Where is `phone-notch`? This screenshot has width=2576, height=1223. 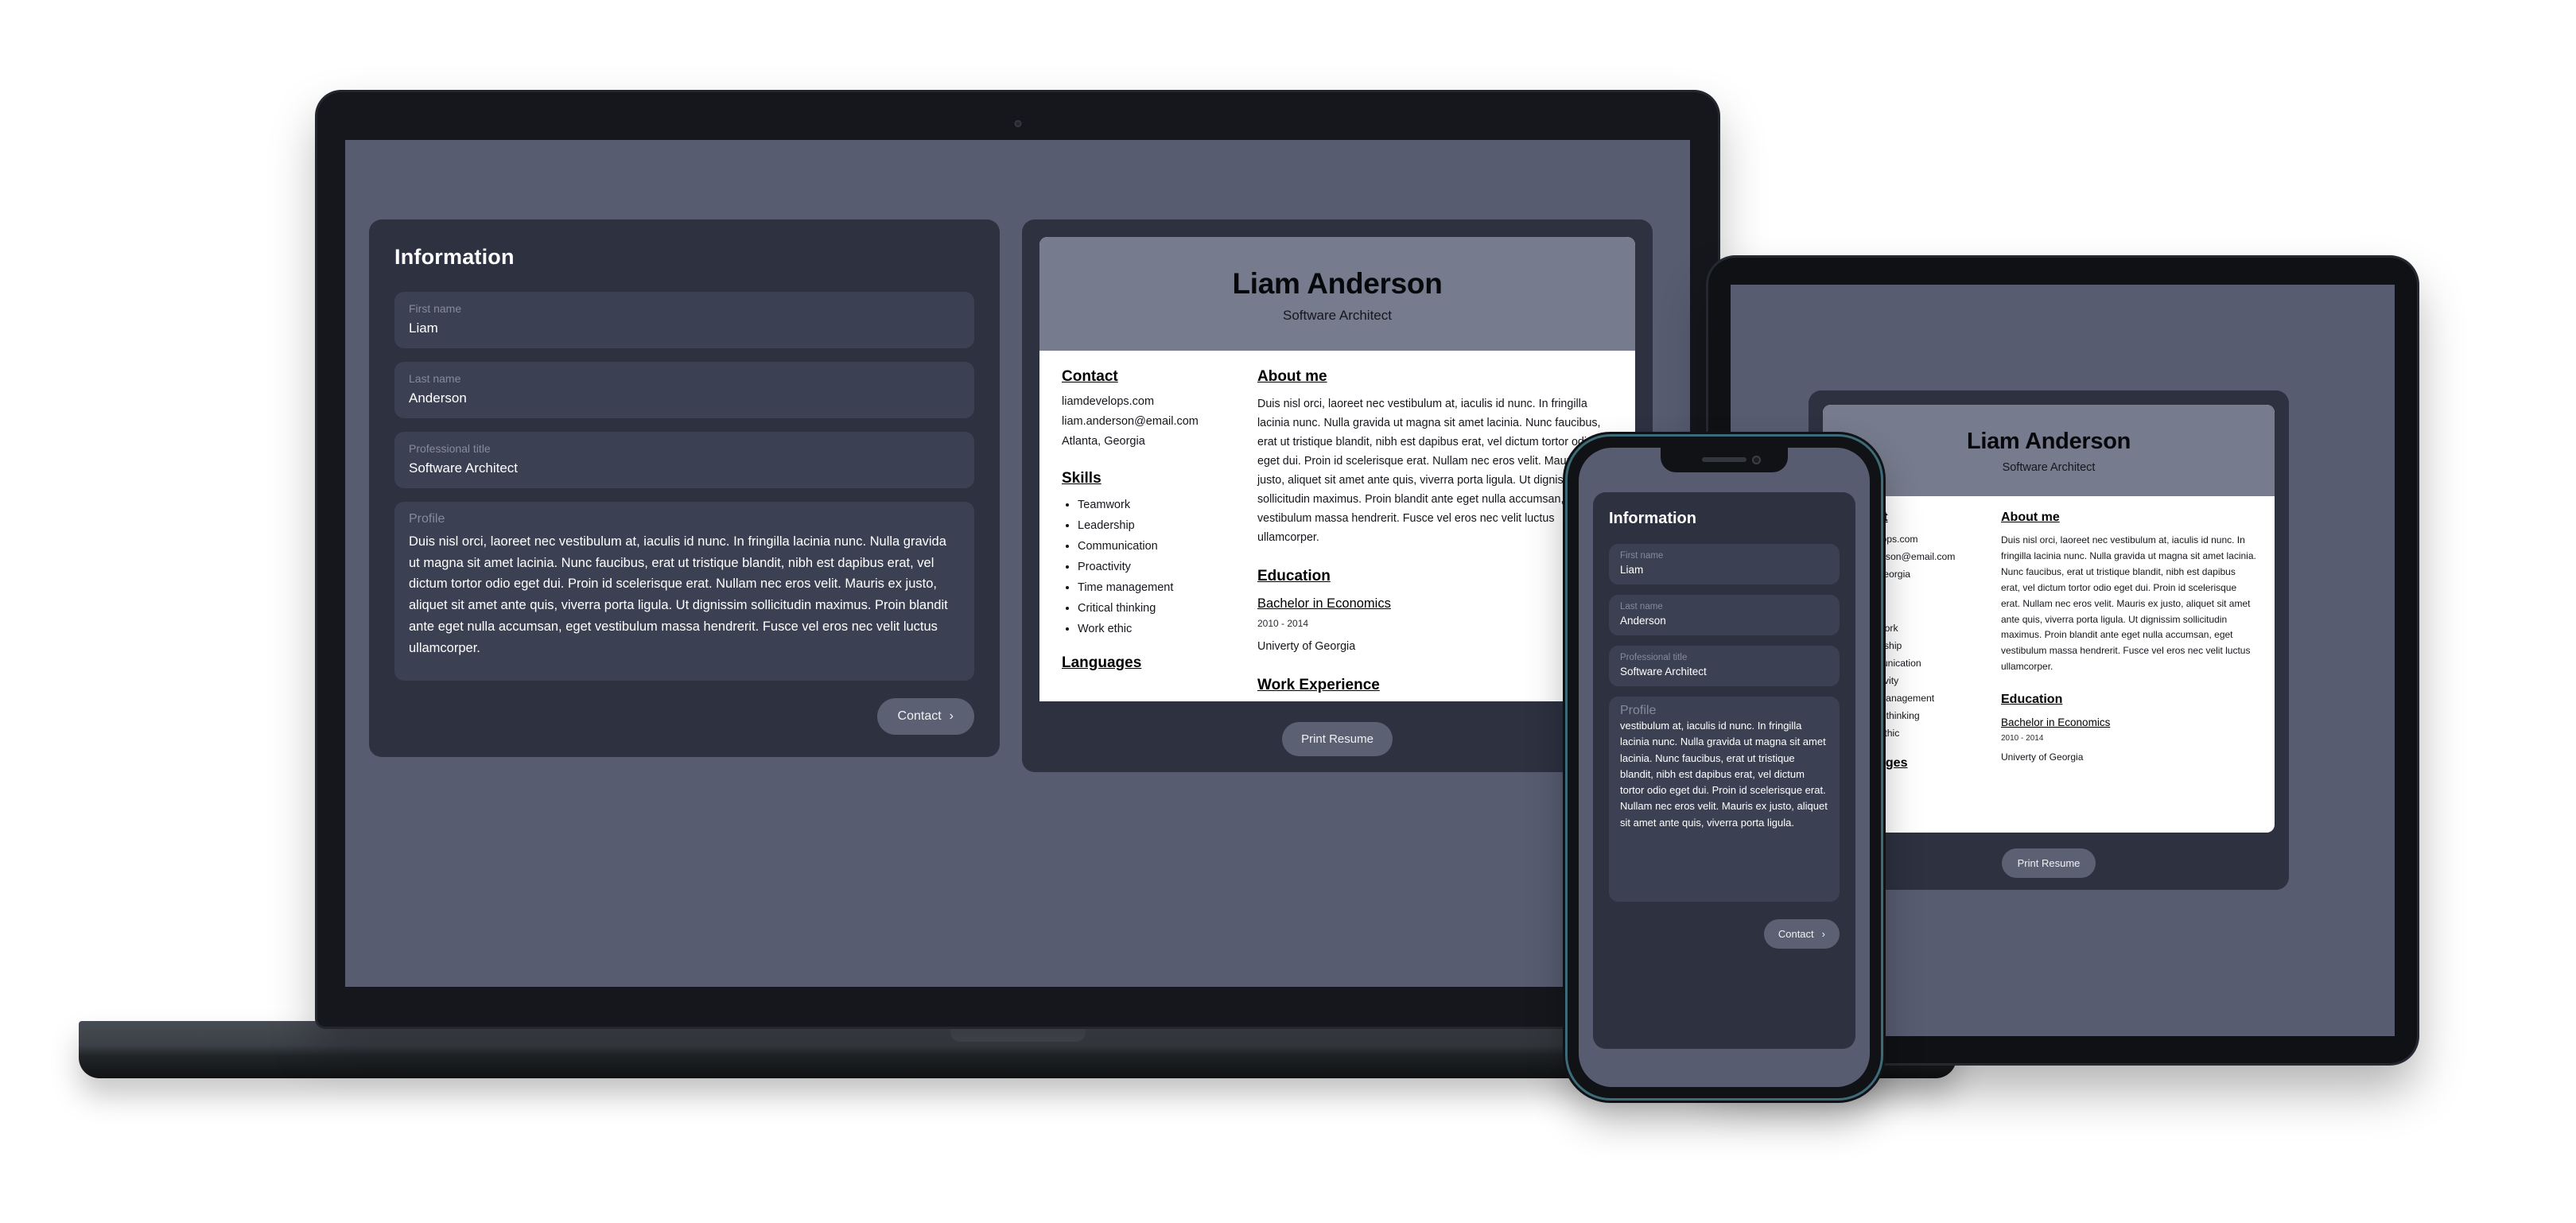
phone-notch is located at coordinates (1724, 460).